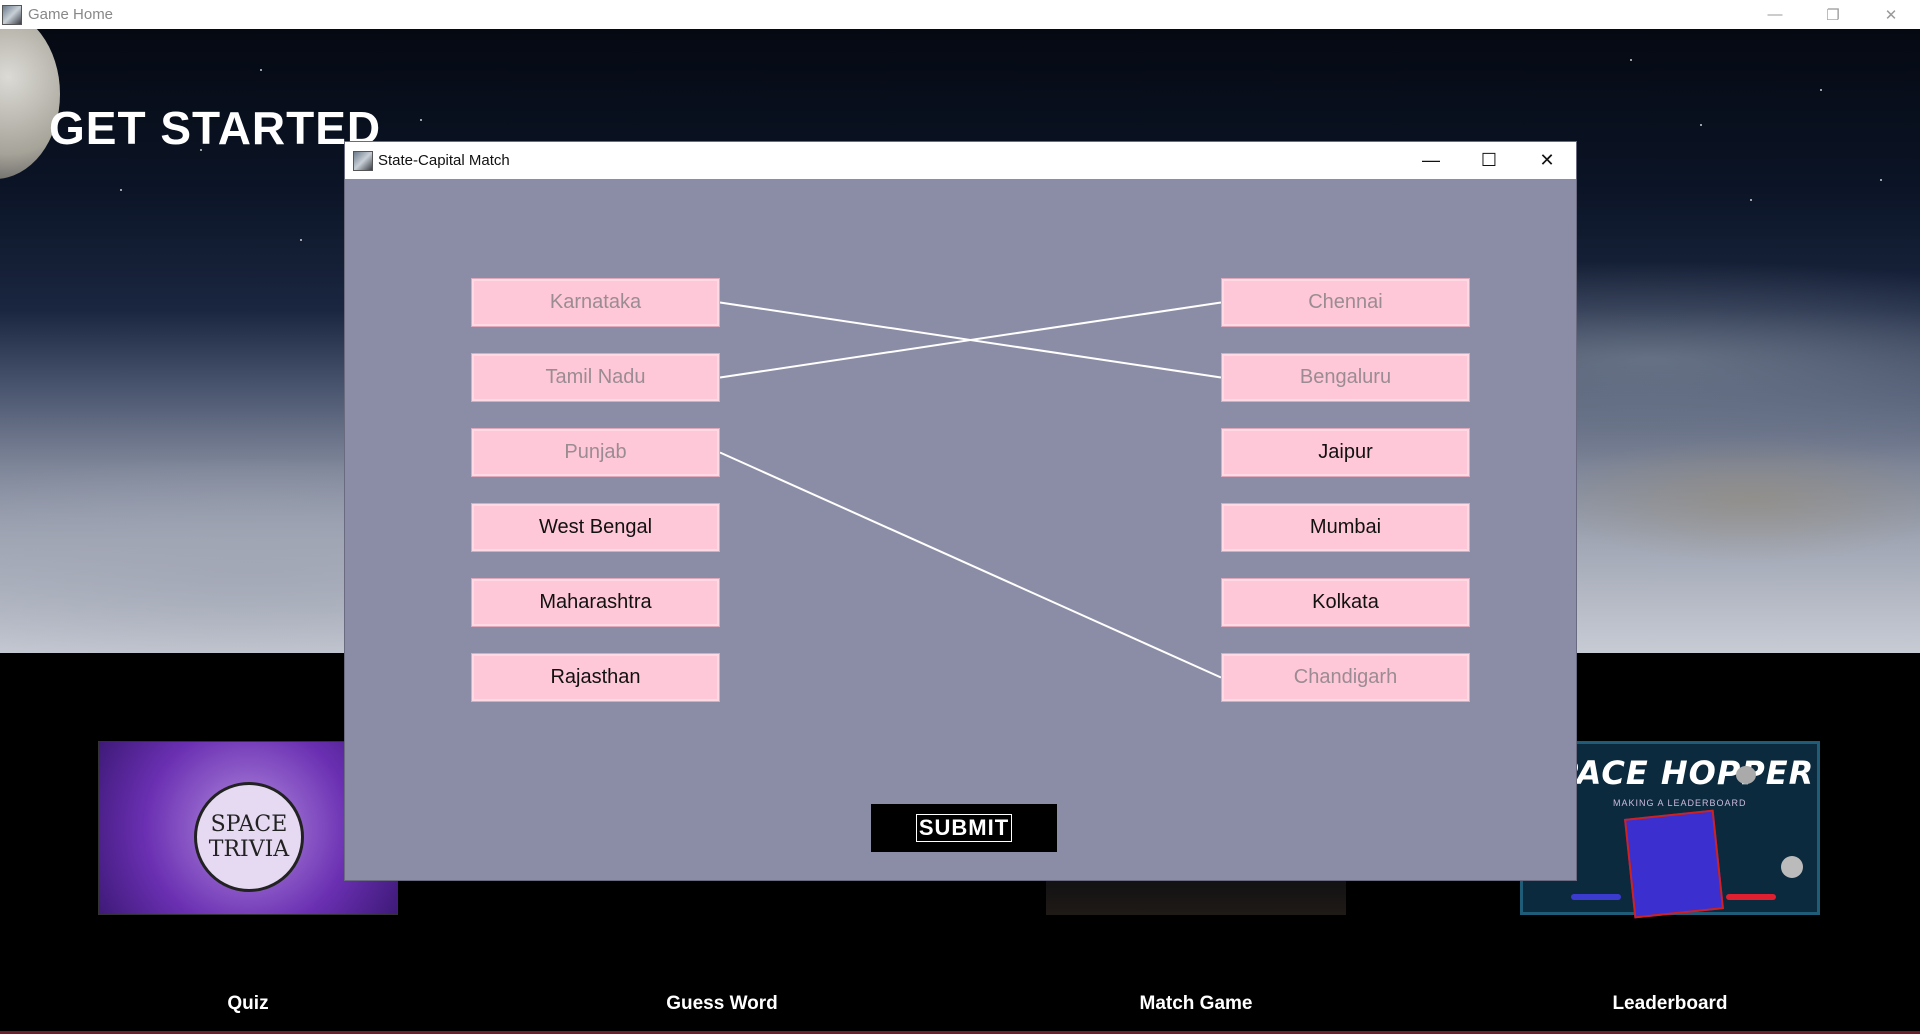  Describe the element at coordinates (1680, 803) in the screenshot. I see `space-hopper-subtitle: MAKING A LEADERBOARD` at that location.